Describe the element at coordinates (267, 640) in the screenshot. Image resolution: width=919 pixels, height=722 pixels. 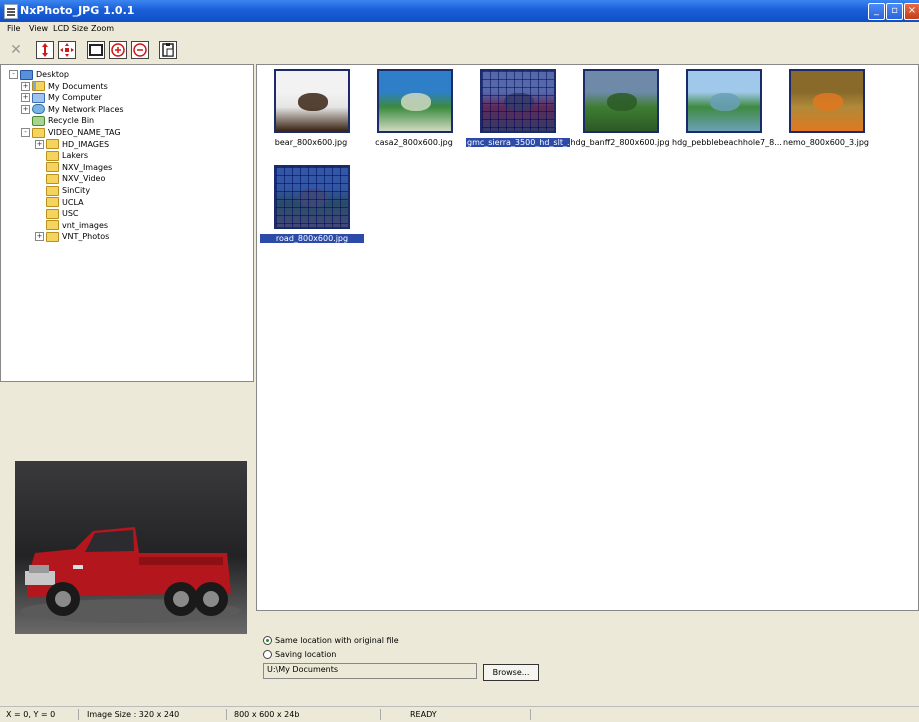
I see `same-location-radio` at that location.